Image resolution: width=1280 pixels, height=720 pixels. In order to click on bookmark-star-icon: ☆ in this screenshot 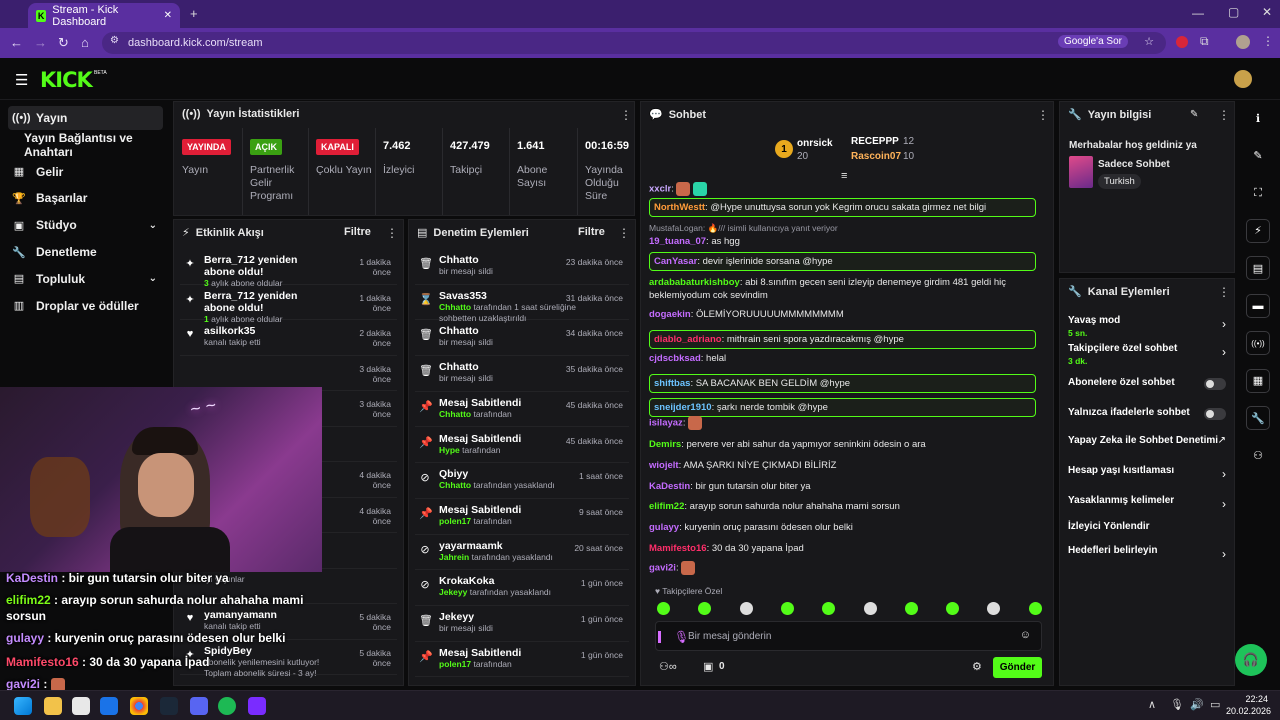, I will do `click(1149, 41)`.